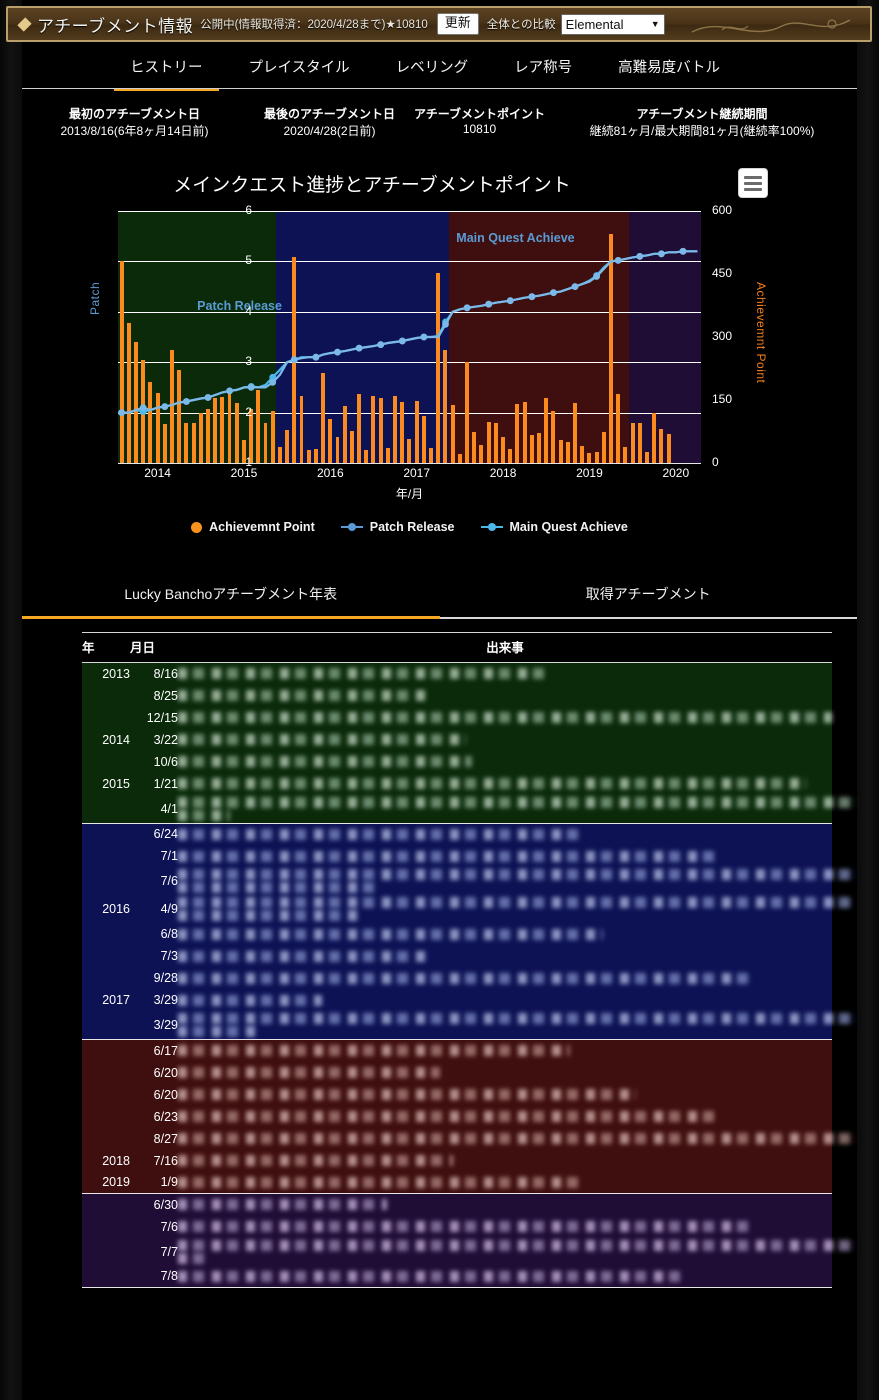 The image size is (879, 1400). I want to click on stat-value-1: 2020/4/28(2日前), so click(329, 130).